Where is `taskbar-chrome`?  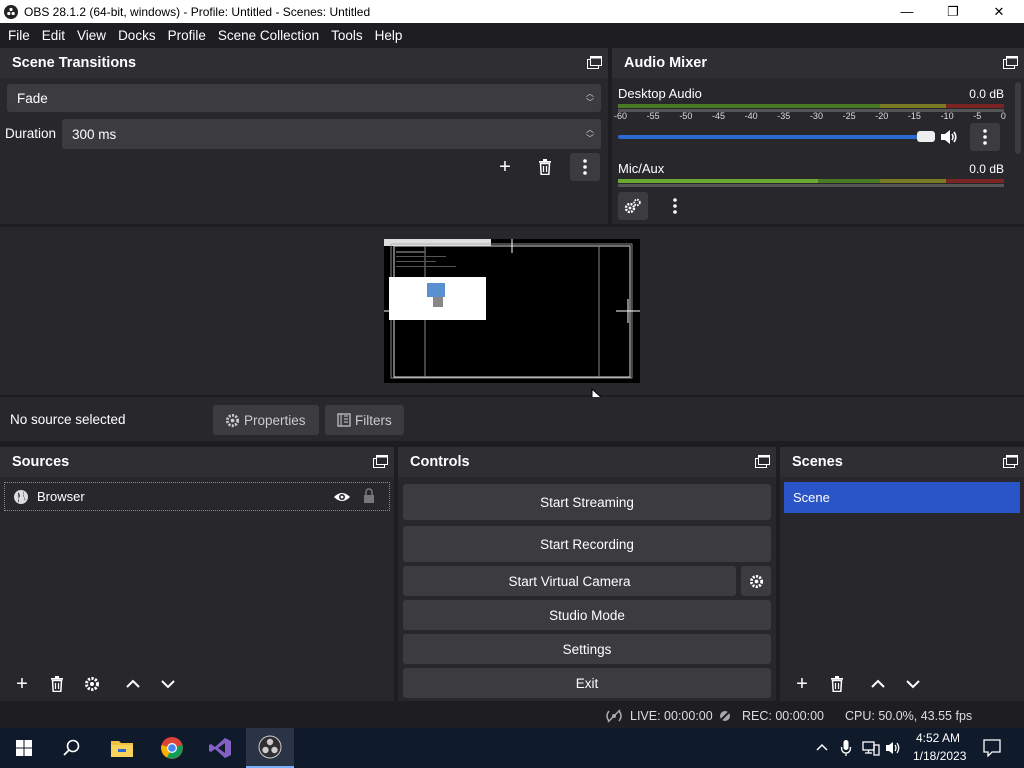
taskbar-chrome is located at coordinates (172, 748).